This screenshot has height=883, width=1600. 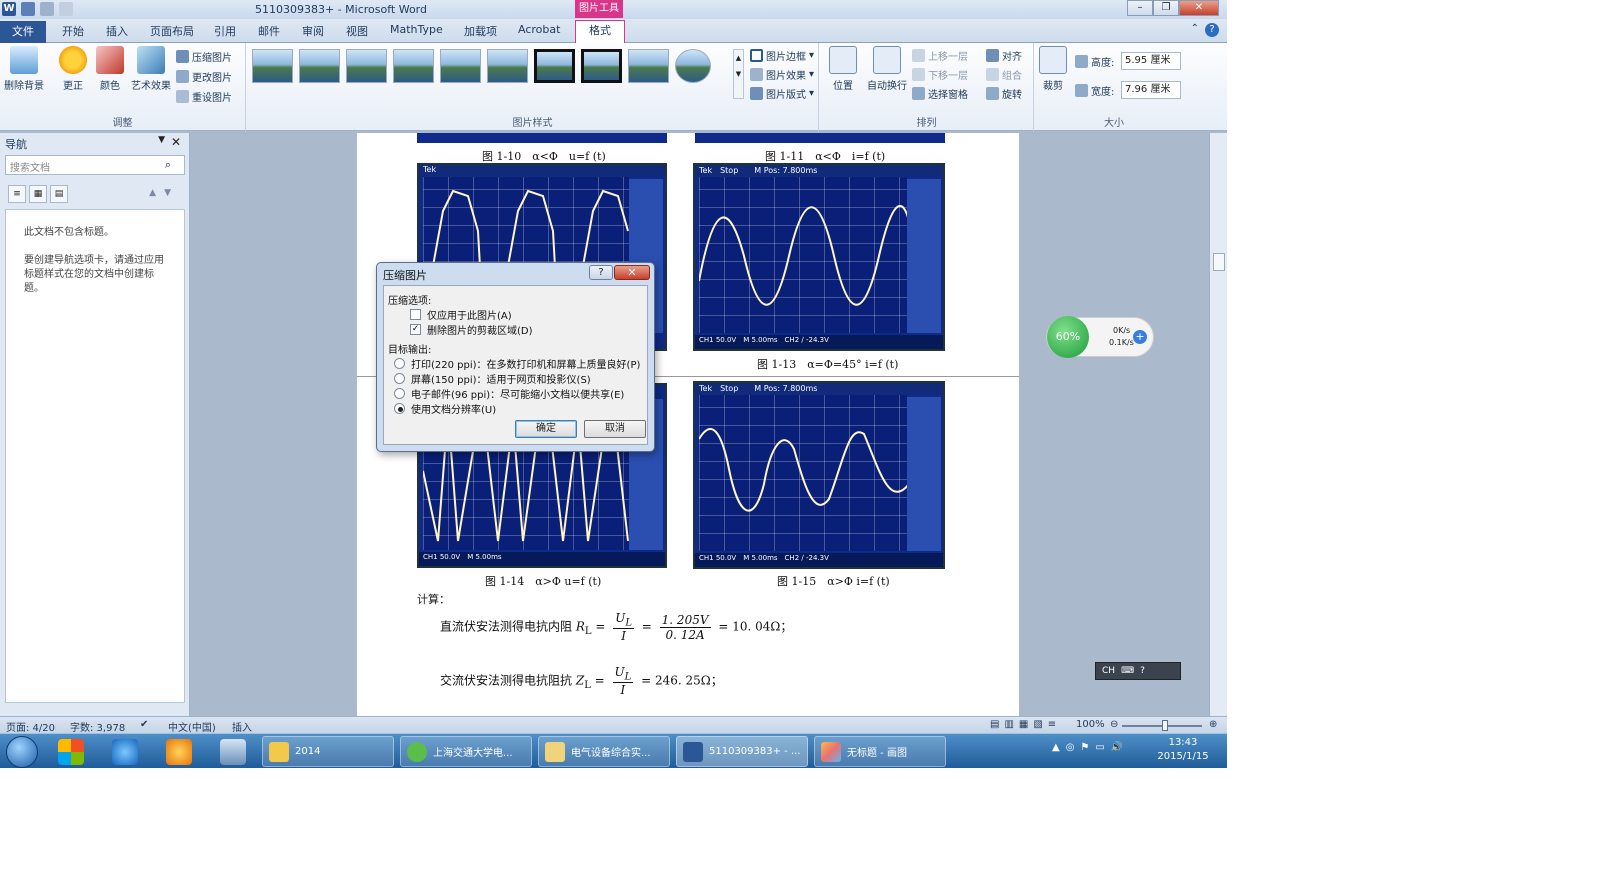 I want to click on zoom-slider-knob, so click(x=1165, y=725).